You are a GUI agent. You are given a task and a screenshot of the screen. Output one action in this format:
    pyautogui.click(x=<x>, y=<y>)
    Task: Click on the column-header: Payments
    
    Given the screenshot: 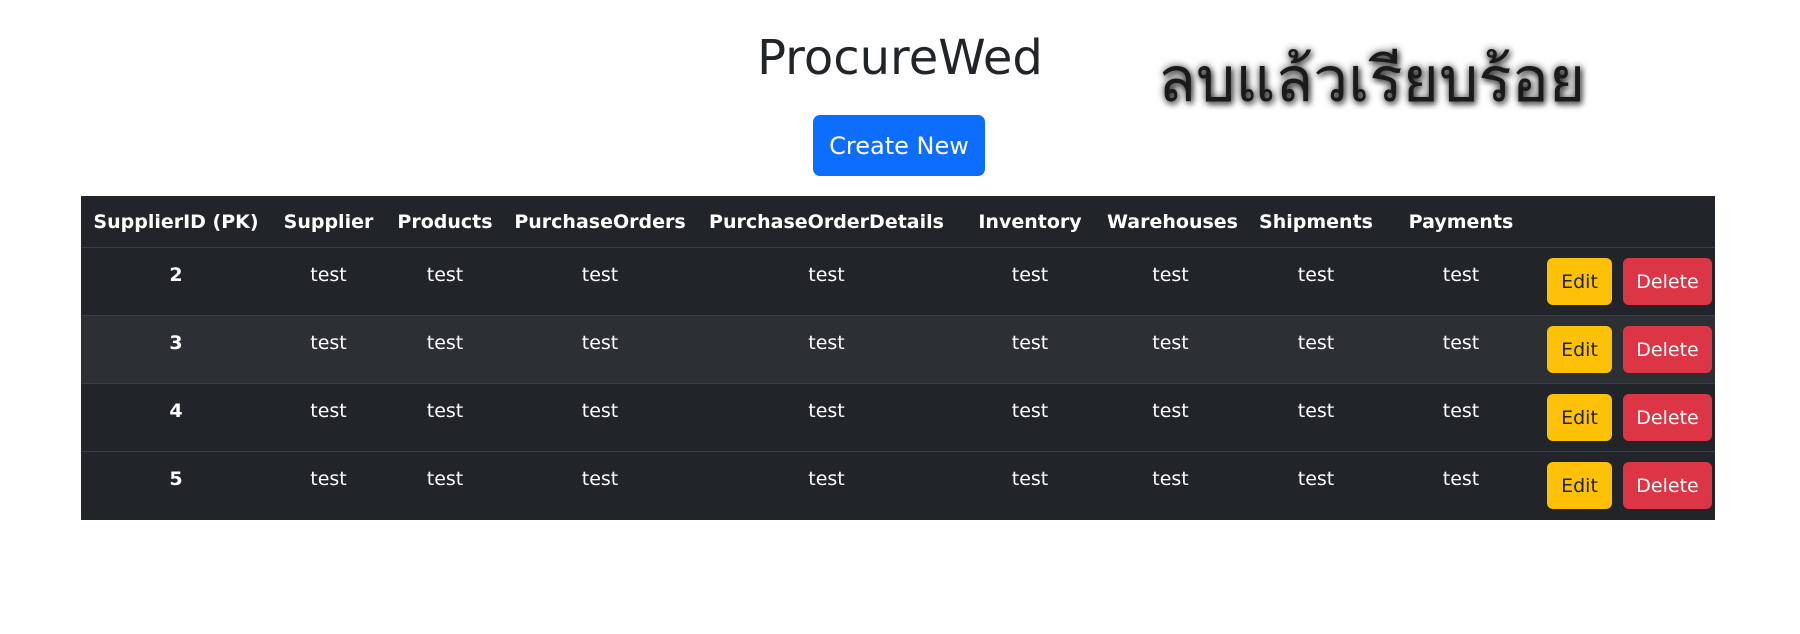 What is the action you would take?
    pyautogui.click(x=1461, y=222)
    